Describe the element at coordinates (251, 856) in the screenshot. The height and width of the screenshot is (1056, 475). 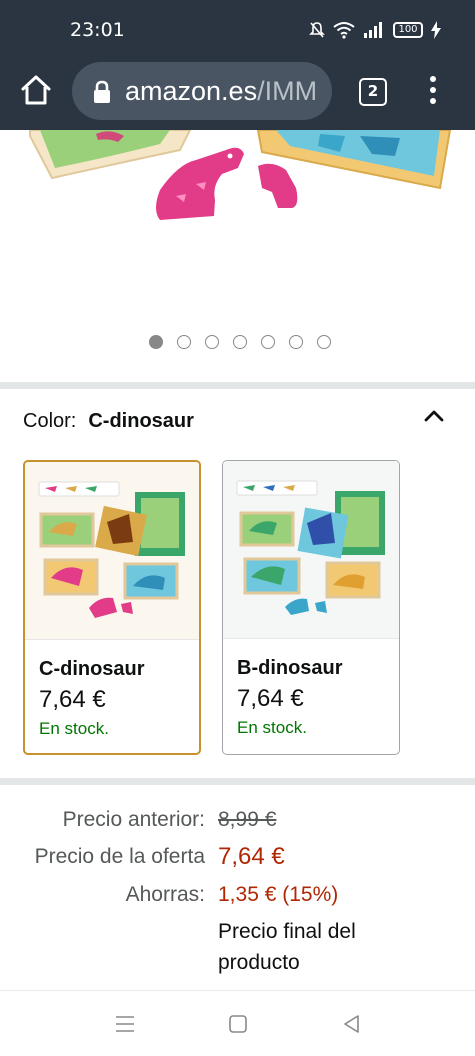
I see `deal-price-value: 7,64 €` at that location.